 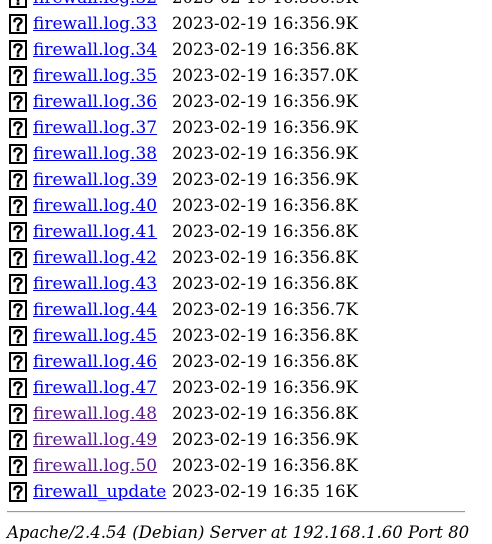 I want to click on file-row: firewall.log.41 2023-02-19 16:35 6.8K, so click(x=246, y=233).